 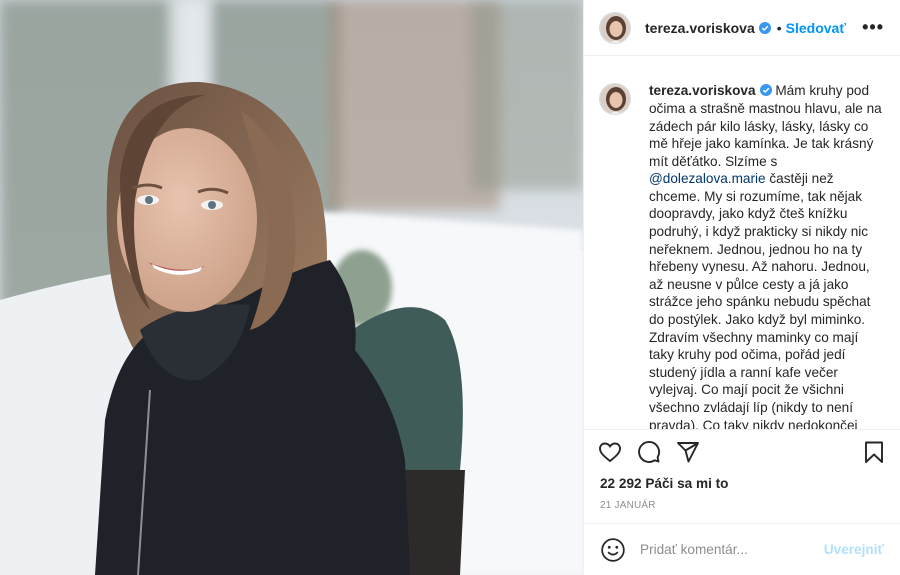 What do you see at coordinates (613, 550) in the screenshot?
I see `smiley-icon` at bounding box center [613, 550].